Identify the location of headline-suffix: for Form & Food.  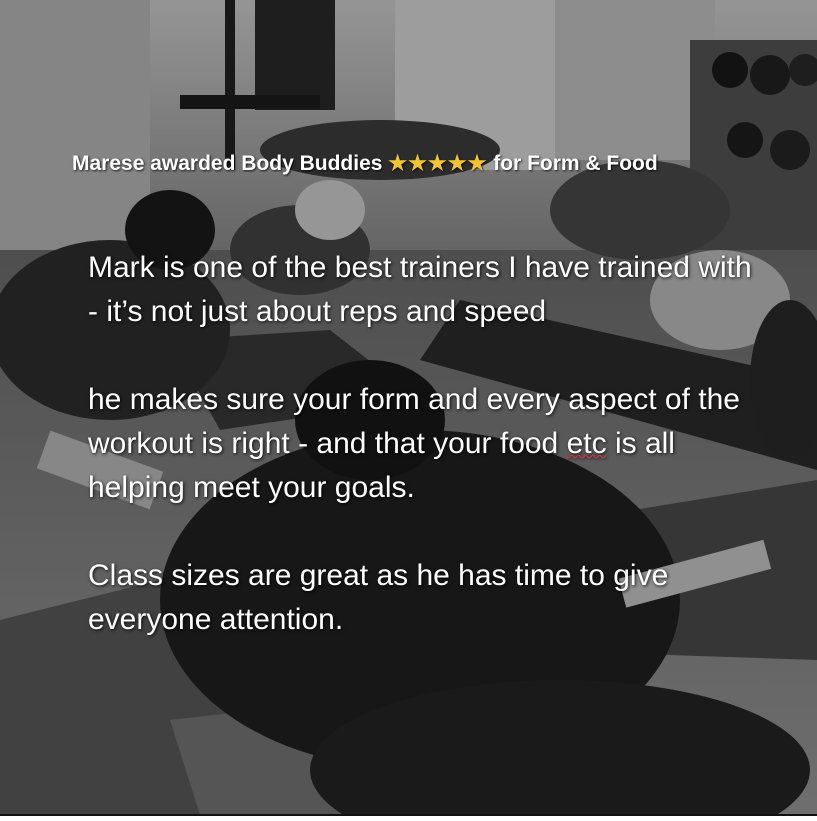
(572, 163).